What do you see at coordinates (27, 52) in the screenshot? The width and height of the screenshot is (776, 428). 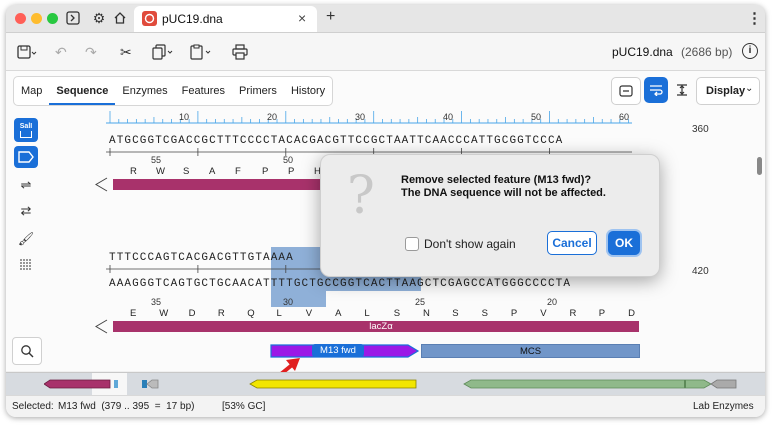 I see `save-icon` at bounding box center [27, 52].